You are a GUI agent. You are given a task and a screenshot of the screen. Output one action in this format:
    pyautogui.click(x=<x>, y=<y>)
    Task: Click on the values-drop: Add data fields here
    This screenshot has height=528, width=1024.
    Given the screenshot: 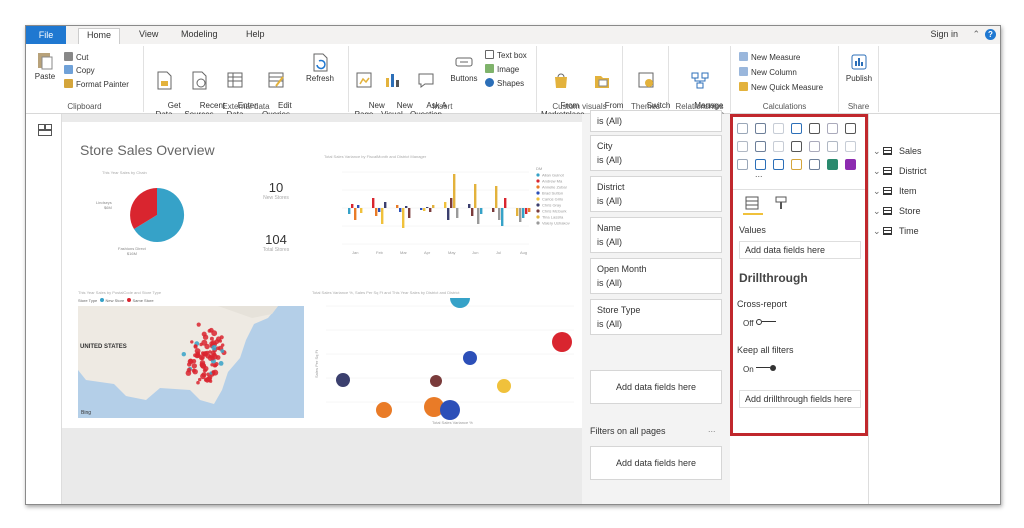 What is the action you would take?
    pyautogui.click(x=800, y=250)
    